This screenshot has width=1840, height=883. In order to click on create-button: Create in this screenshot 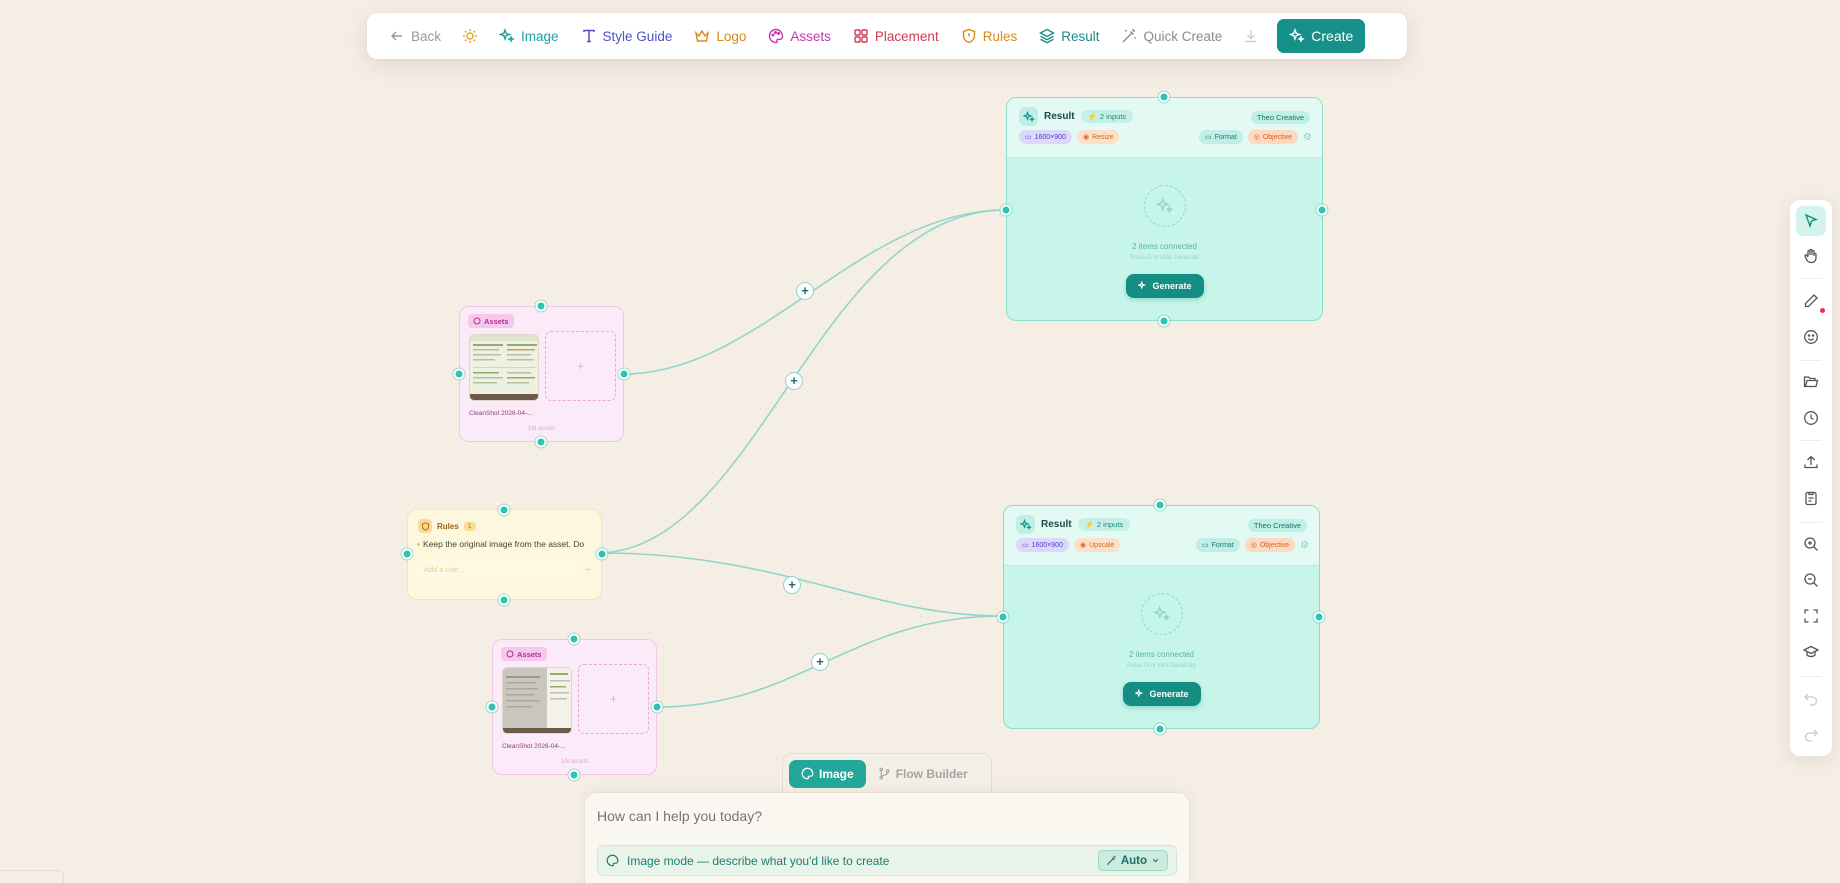, I will do `click(1321, 36)`.